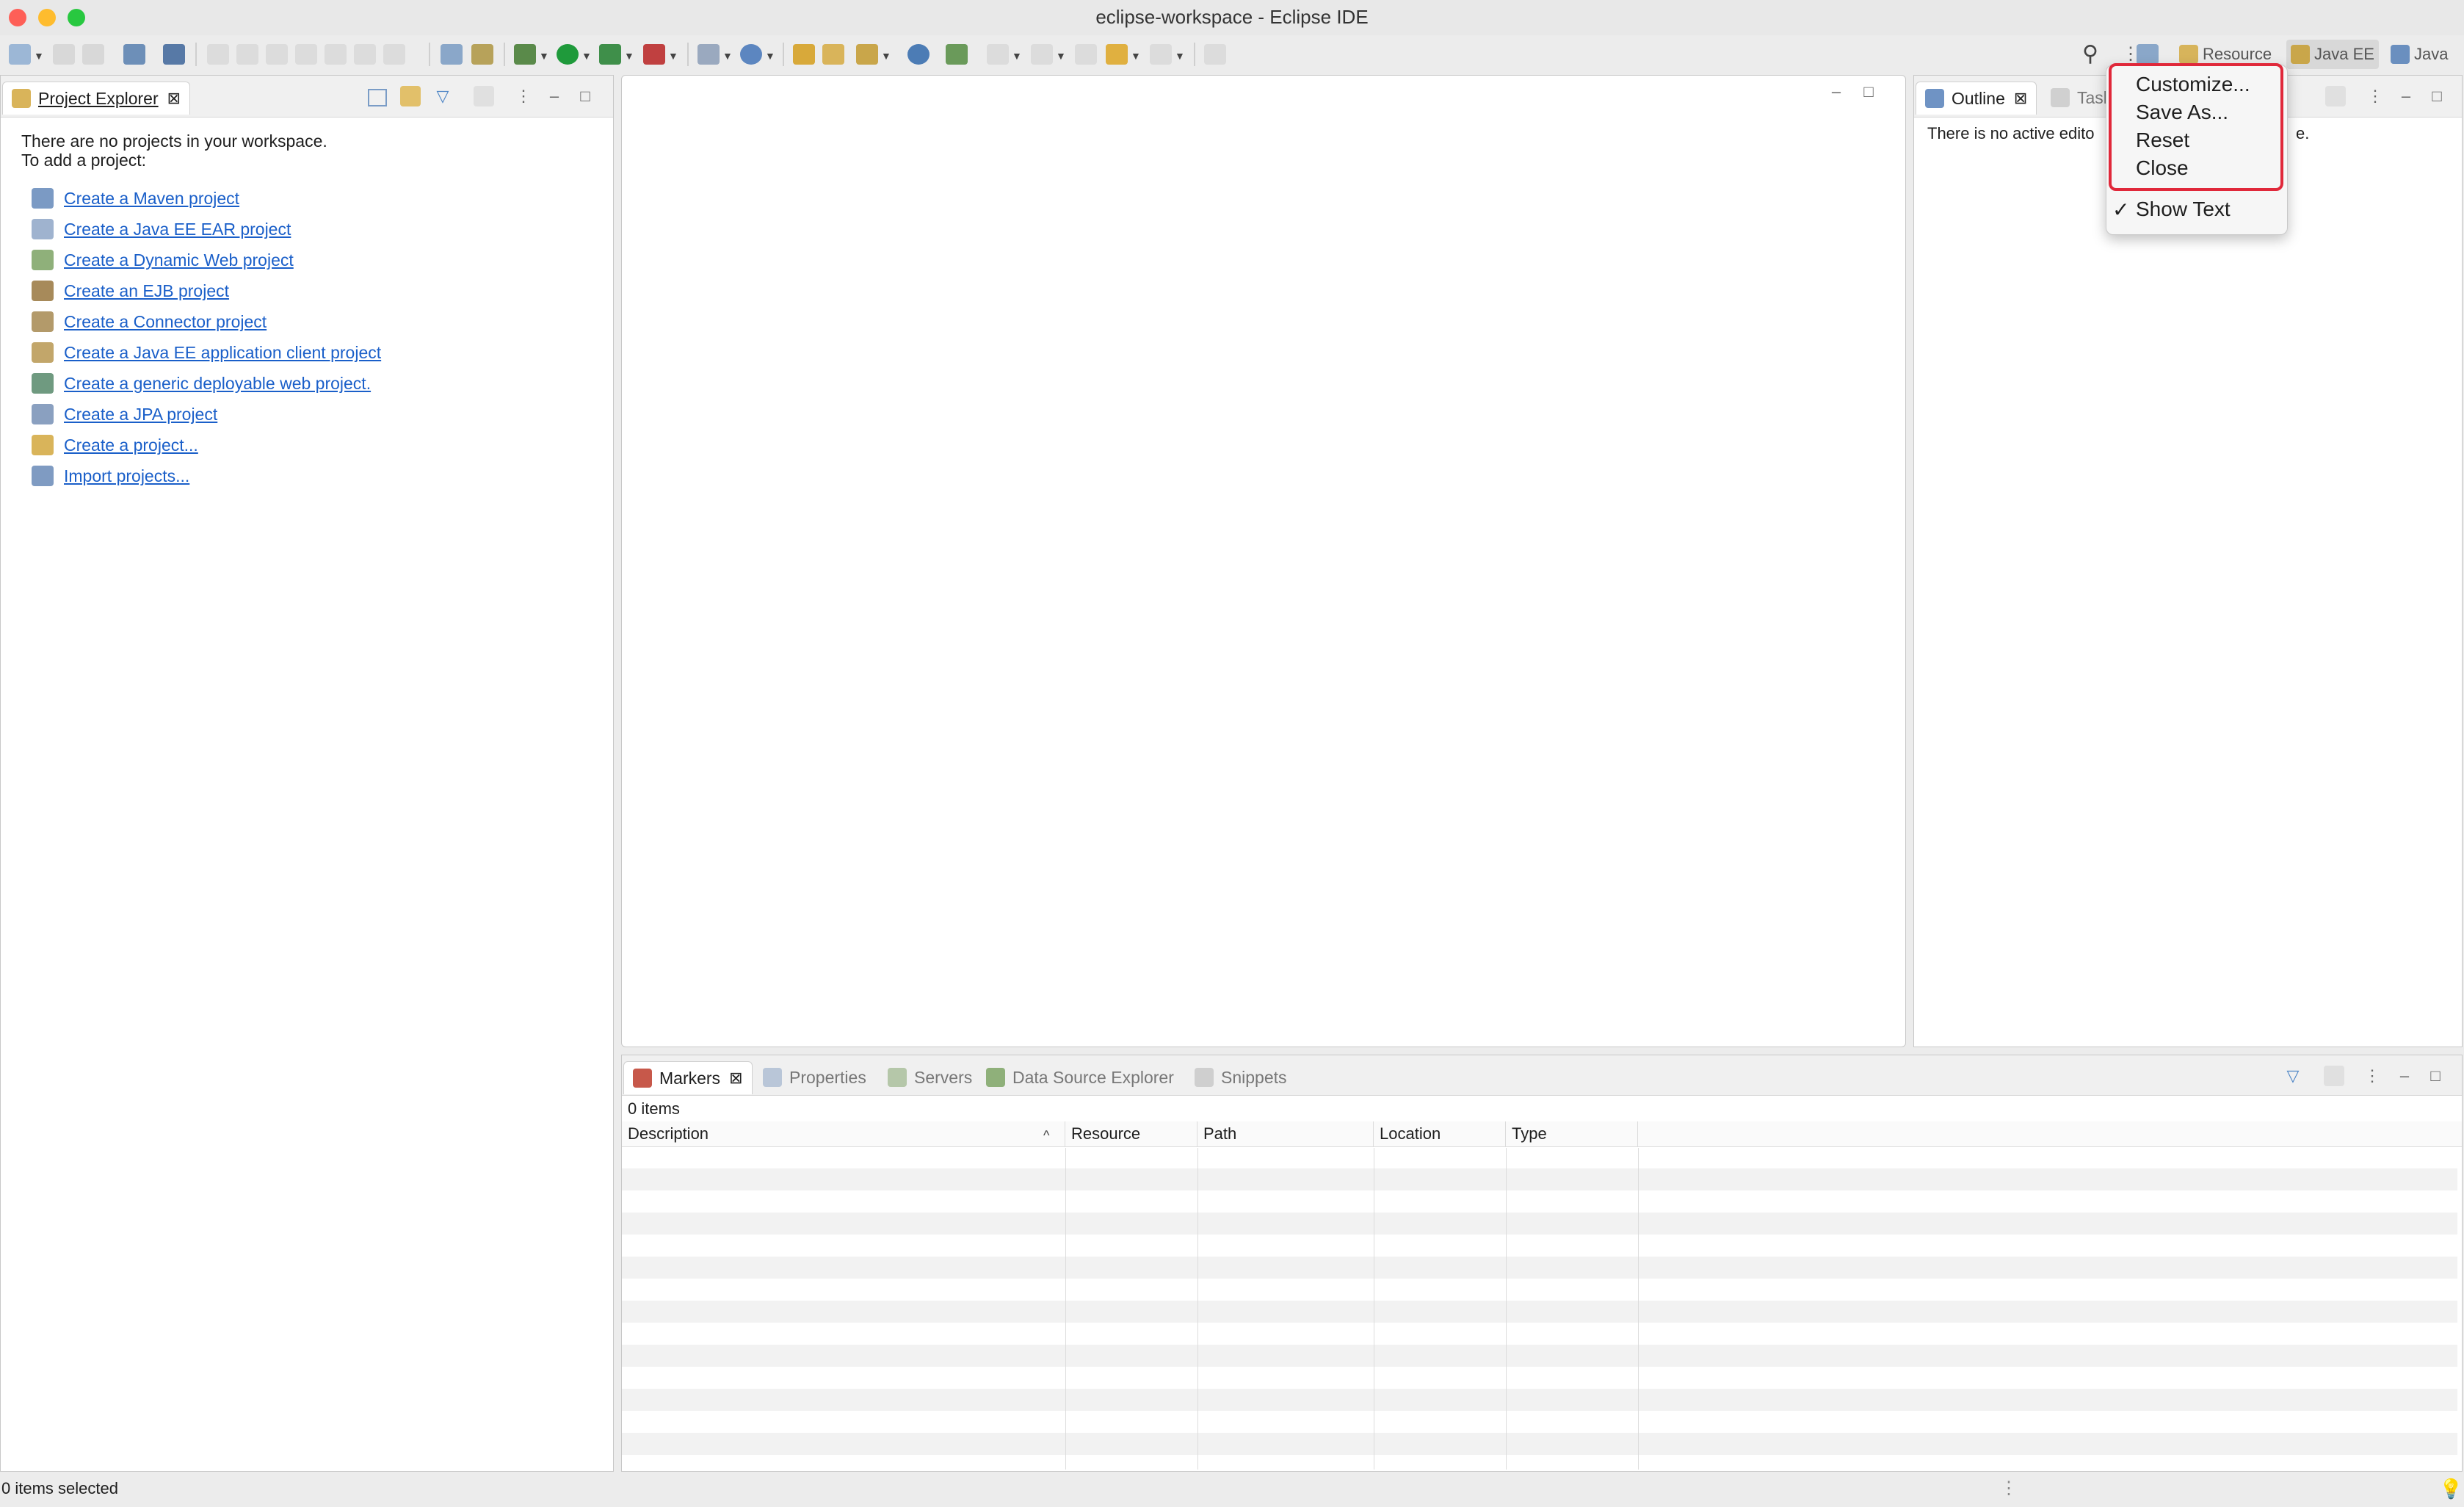 The width and height of the screenshot is (2464, 1507). Describe the element at coordinates (867, 54) in the screenshot. I see `search-pencil-icon` at that location.